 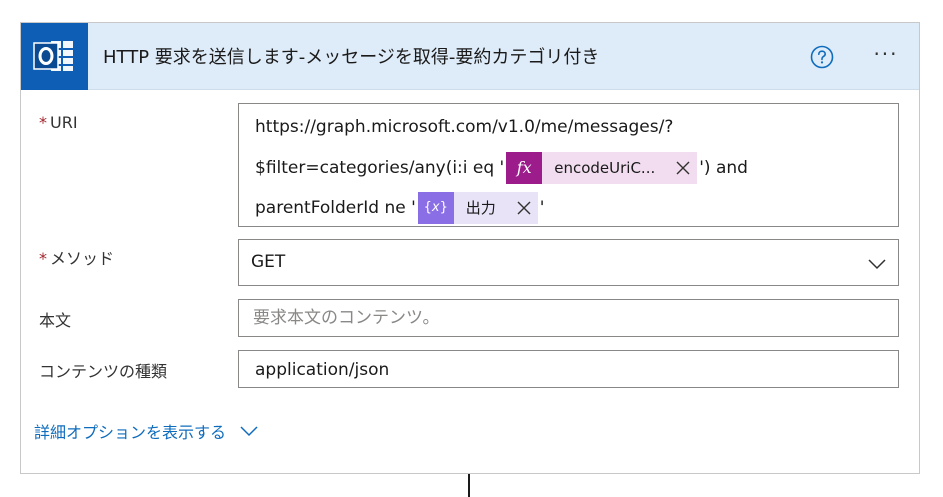 What do you see at coordinates (351, 57) in the screenshot?
I see `action-title: HTTP 要求を送信します-メッセージを取得-要約カテゴリ付き` at bounding box center [351, 57].